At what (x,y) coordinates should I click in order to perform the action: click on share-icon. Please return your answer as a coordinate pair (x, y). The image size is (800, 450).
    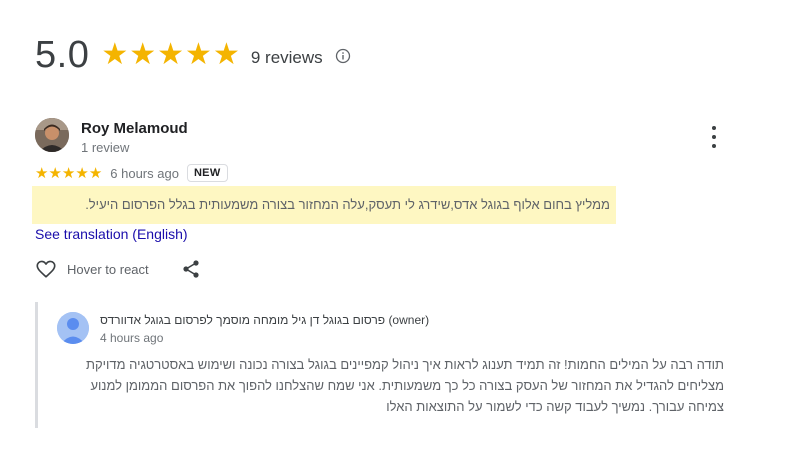
    Looking at the image, I should click on (191, 269).